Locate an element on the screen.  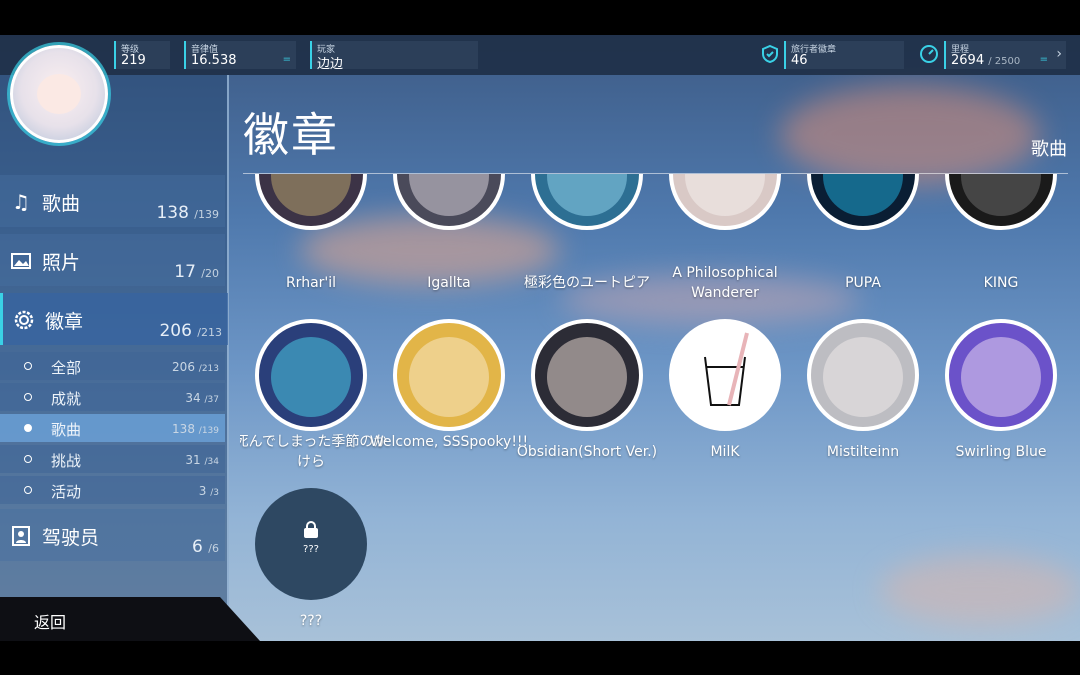
sidebar-item-count: 206 /213 is located at coordinates (190, 331).